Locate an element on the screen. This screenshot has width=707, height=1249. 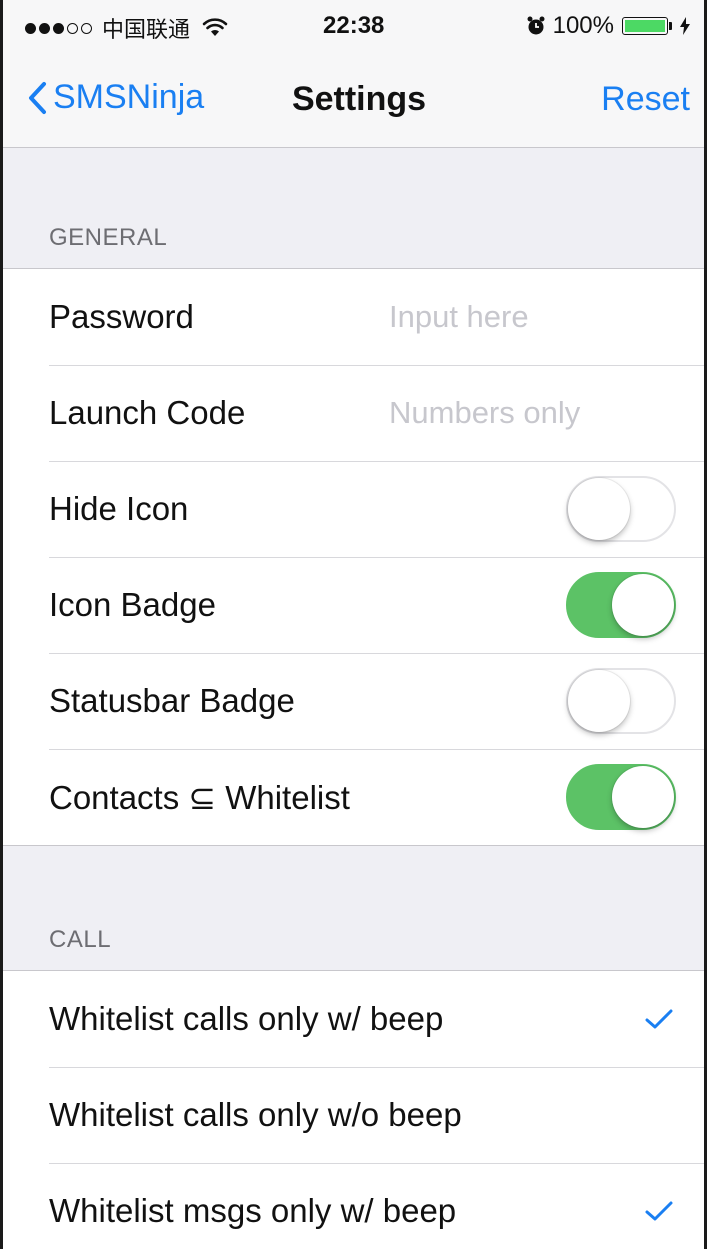
battery-percent: 100% is located at coordinates (583, 25).